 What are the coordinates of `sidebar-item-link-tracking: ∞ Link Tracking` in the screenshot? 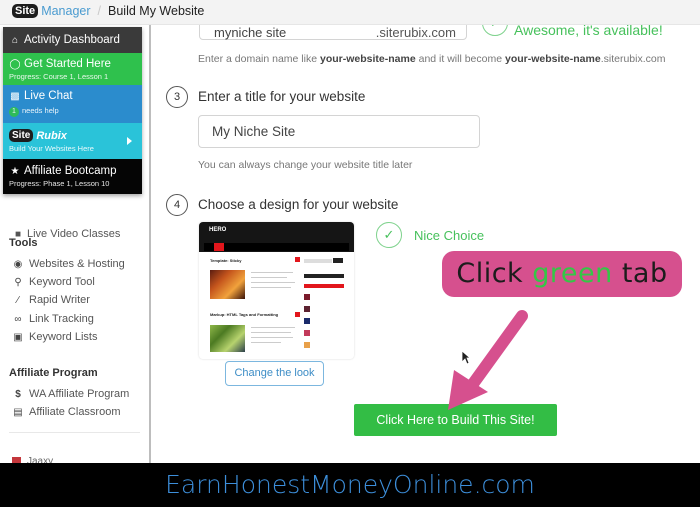 It's located at (53, 319).